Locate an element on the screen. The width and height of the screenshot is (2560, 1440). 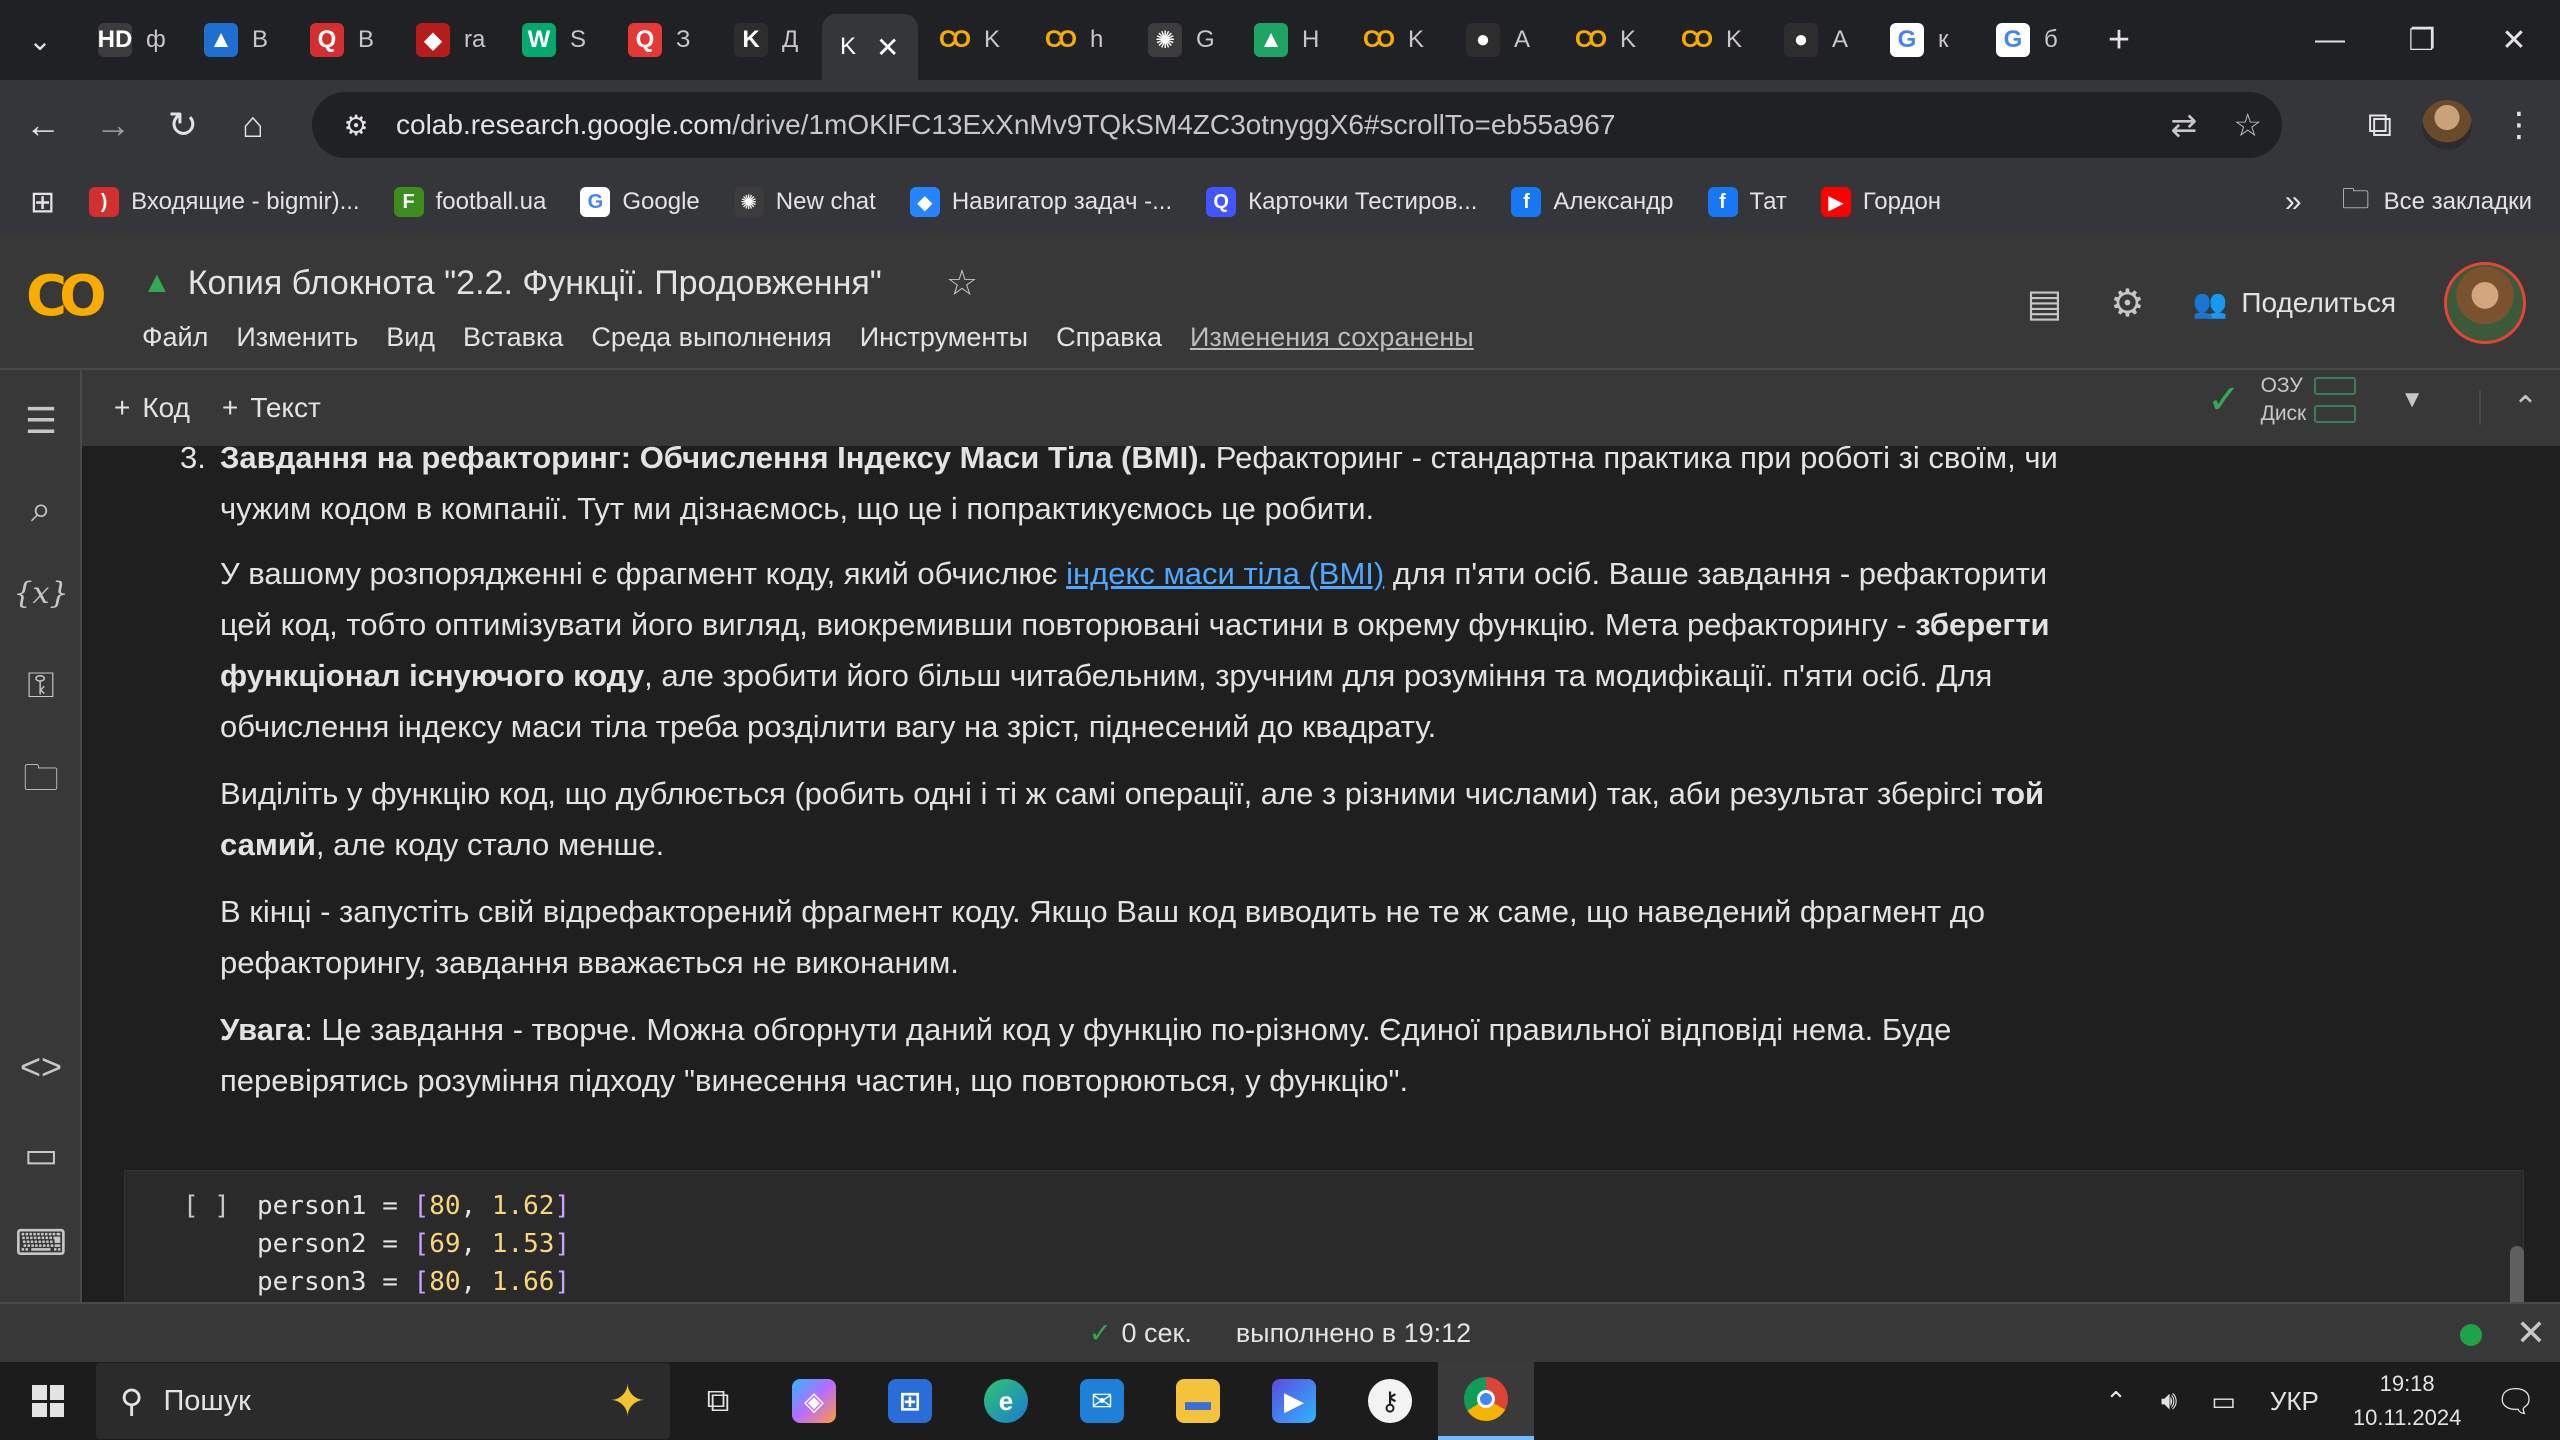
clock: 19:18 10.11.2024 is located at coordinates (2407, 1401).